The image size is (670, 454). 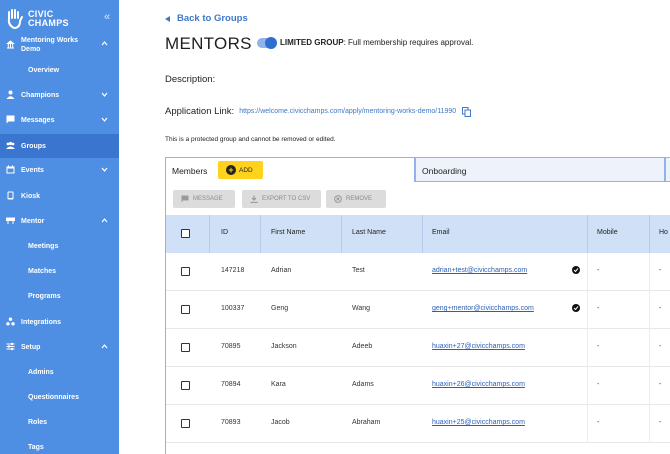 I want to click on sidebar-item-label: Events, so click(x=32, y=170).